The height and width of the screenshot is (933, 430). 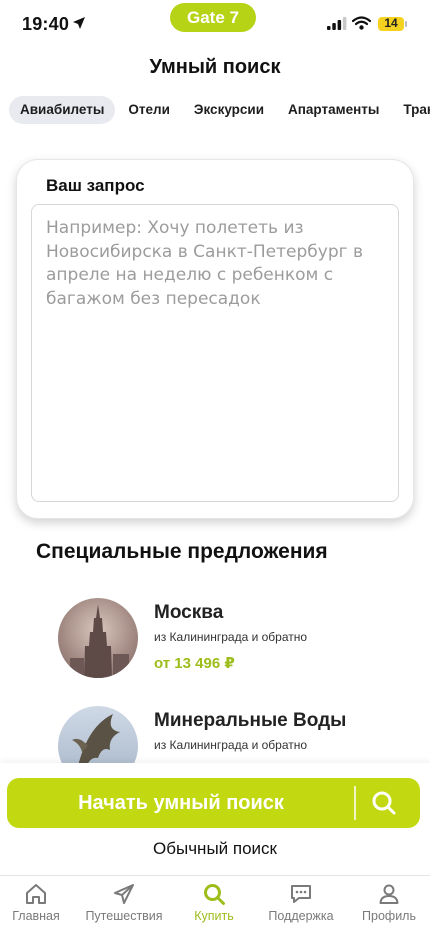 What do you see at coordinates (213, 17) in the screenshot?
I see `gate-pill: Gate 7` at bounding box center [213, 17].